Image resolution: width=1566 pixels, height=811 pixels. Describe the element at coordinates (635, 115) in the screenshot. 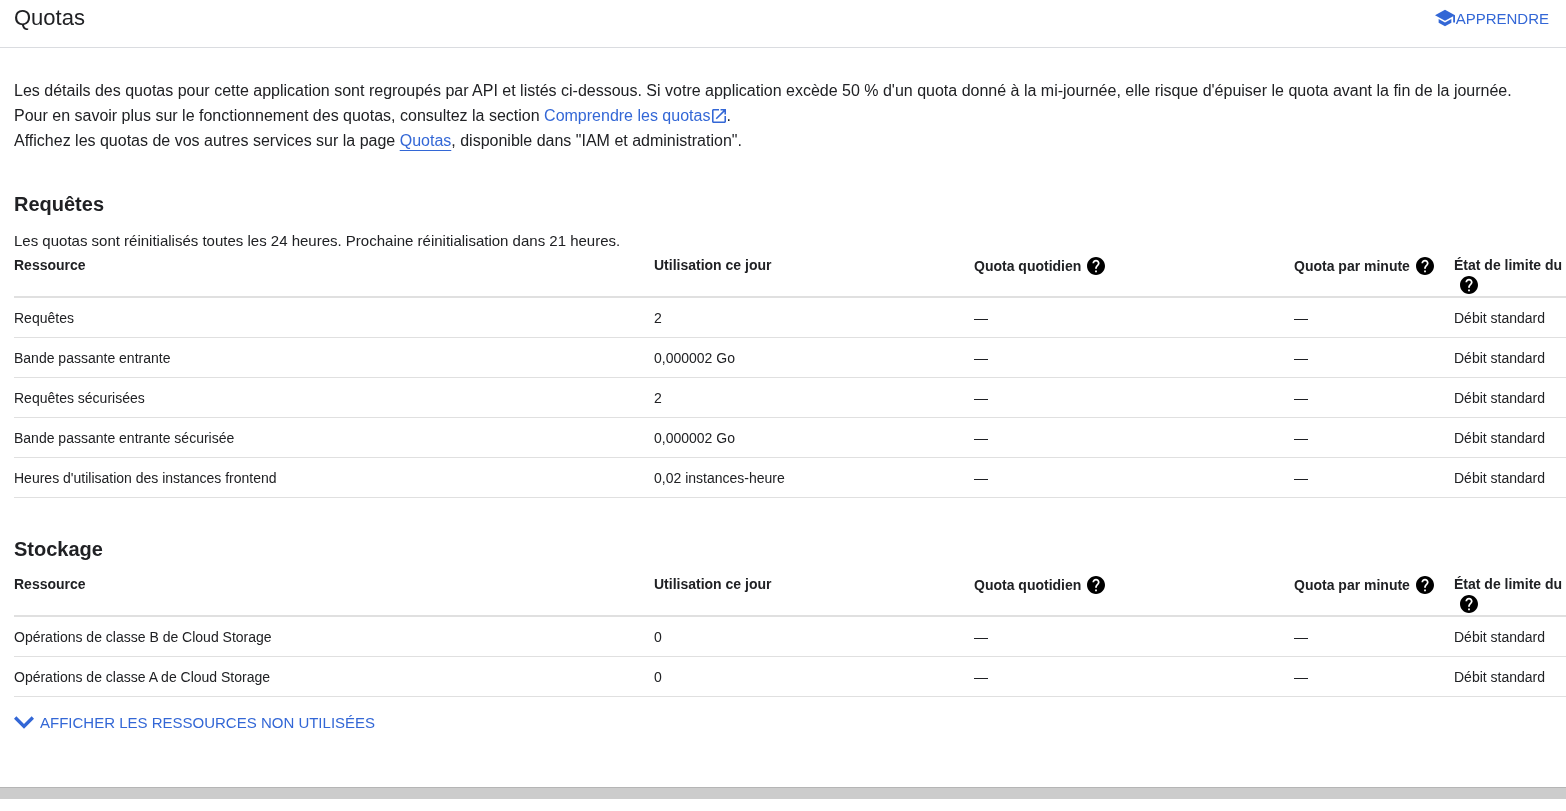

I see `help-link: Comprendre les quotas` at that location.